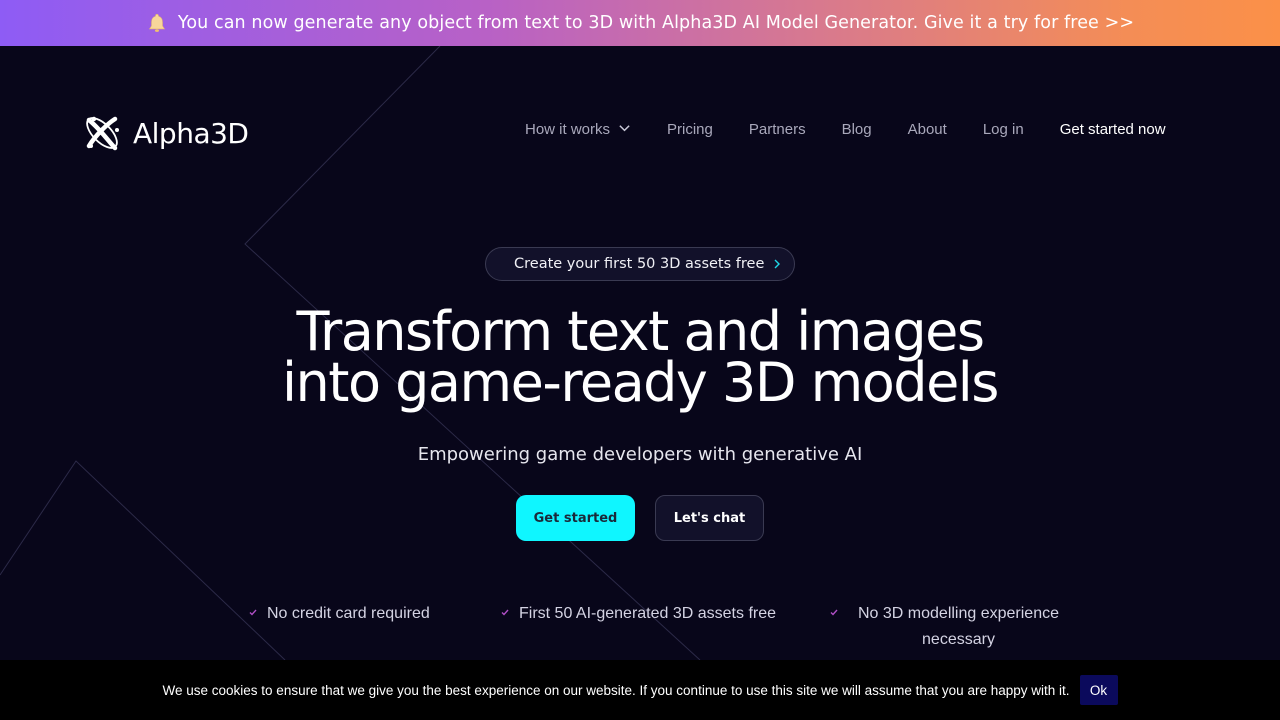 The width and height of the screenshot is (1280, 720). Describe the element at coordinates (156, 23) in the screenshot. I see `bell-icon` at that location.